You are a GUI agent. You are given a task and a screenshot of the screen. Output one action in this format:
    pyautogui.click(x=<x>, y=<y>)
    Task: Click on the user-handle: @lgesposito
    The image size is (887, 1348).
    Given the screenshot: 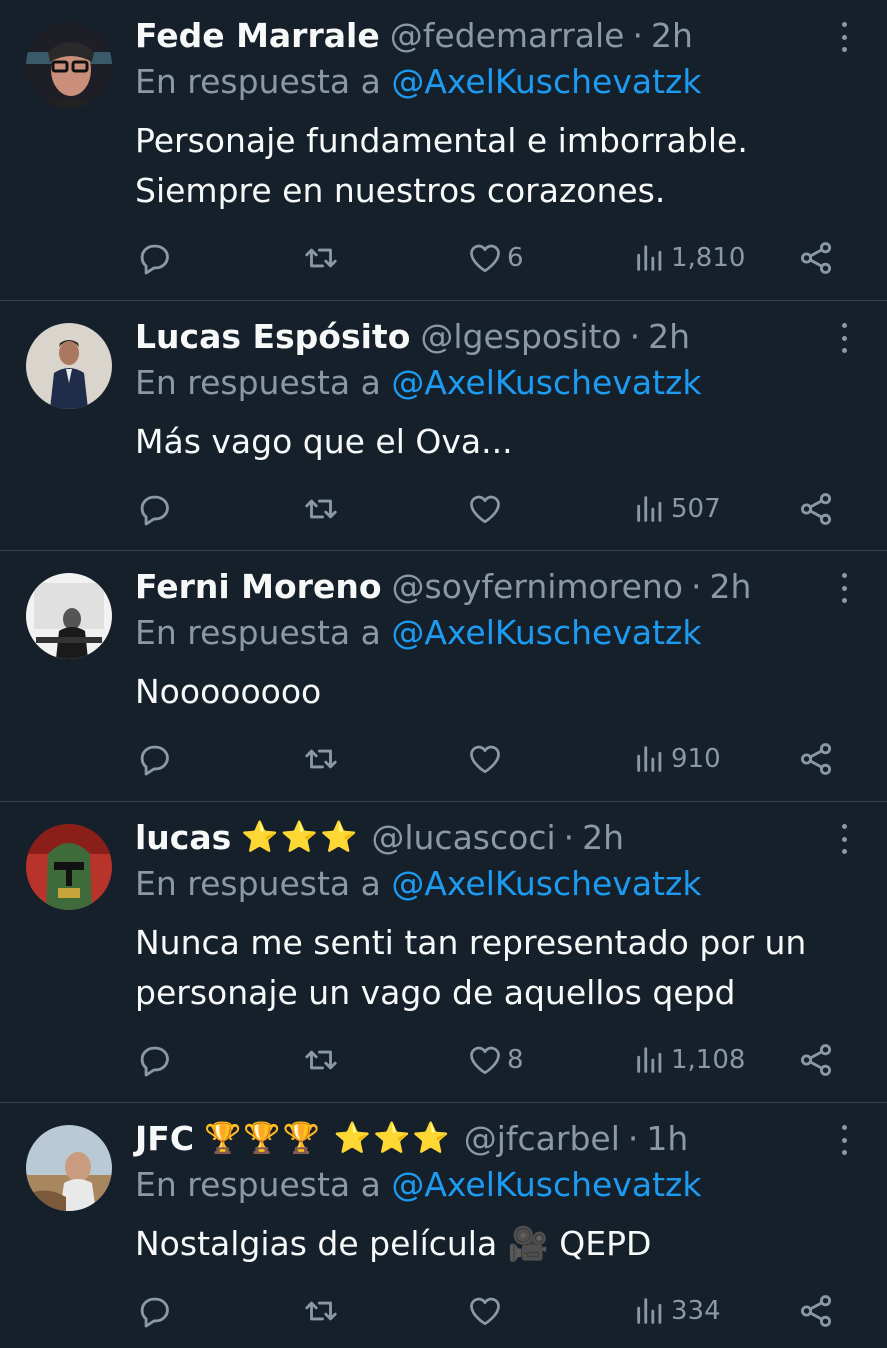 What is the action you would take?
    pyautogui.click(x=520, y=336)
    